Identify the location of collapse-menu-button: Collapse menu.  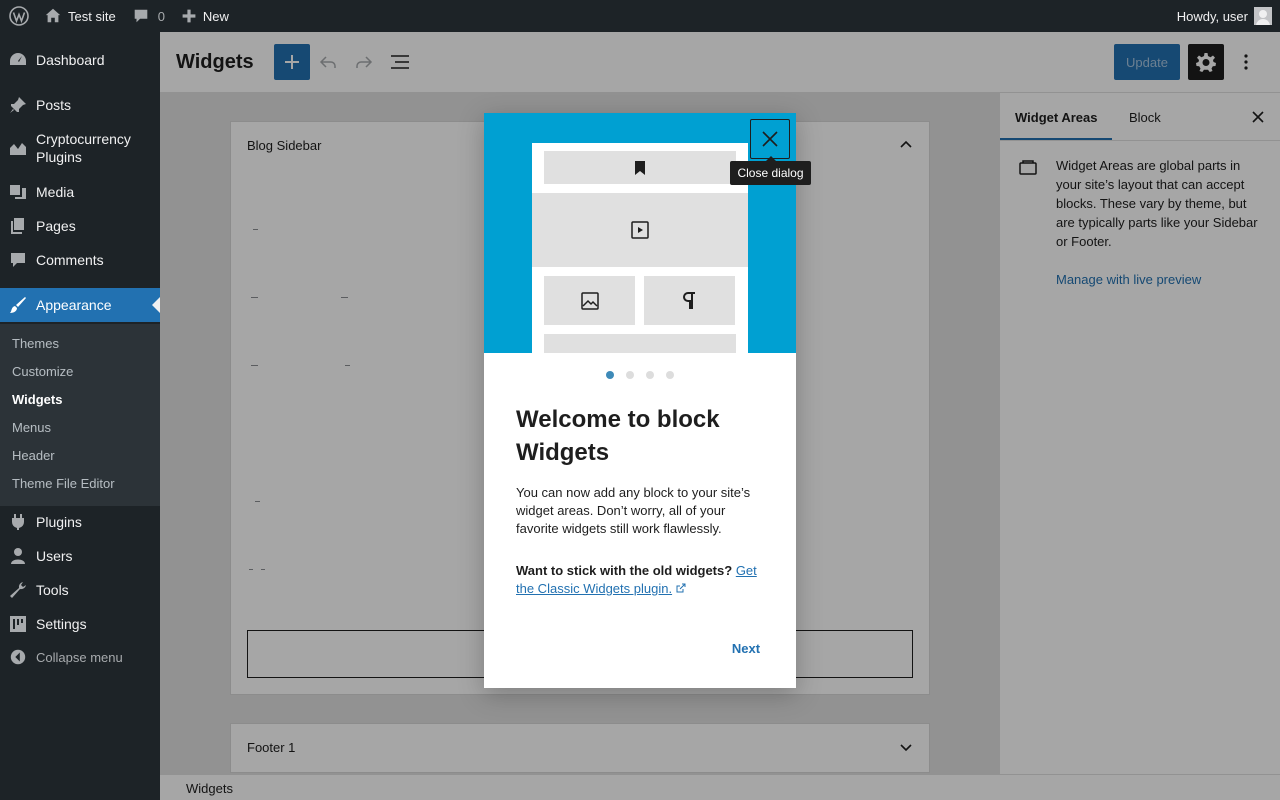
(61, 657).